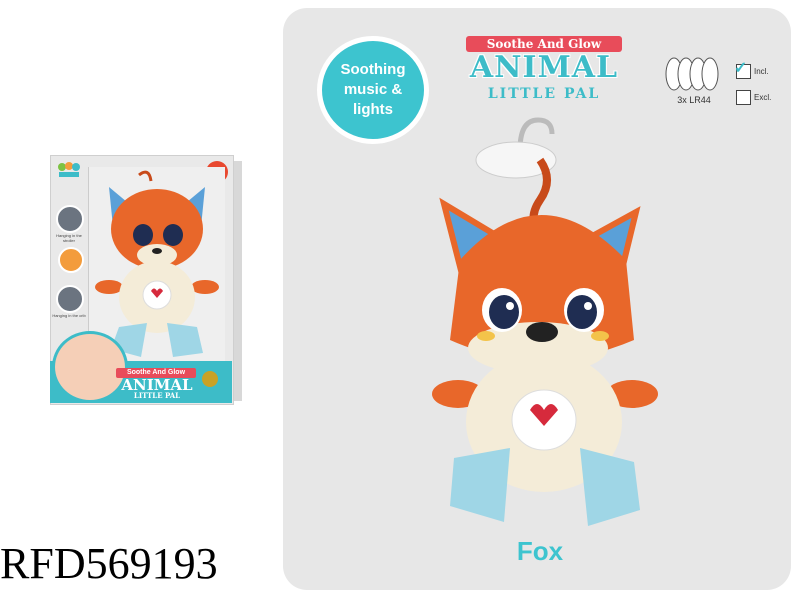 Image resolution: width=800 pixels, height=600 pixels. I want to click on excluded-checkbox, so click(743, 97).